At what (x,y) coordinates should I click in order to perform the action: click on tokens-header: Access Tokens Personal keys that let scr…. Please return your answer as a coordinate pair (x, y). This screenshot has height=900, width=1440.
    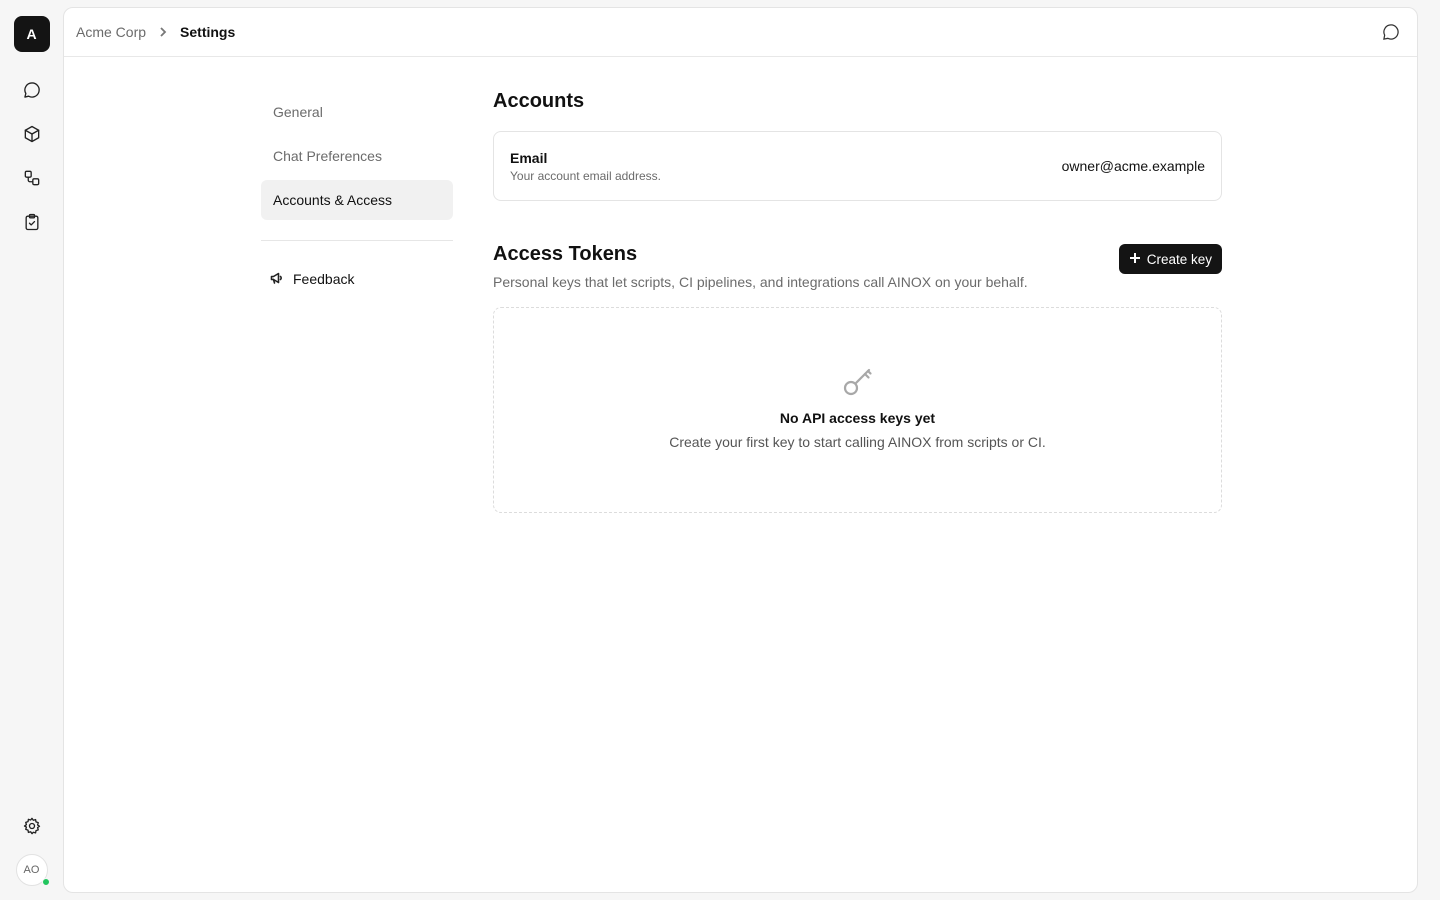
    Looking at the image, I should click on (857, 266).